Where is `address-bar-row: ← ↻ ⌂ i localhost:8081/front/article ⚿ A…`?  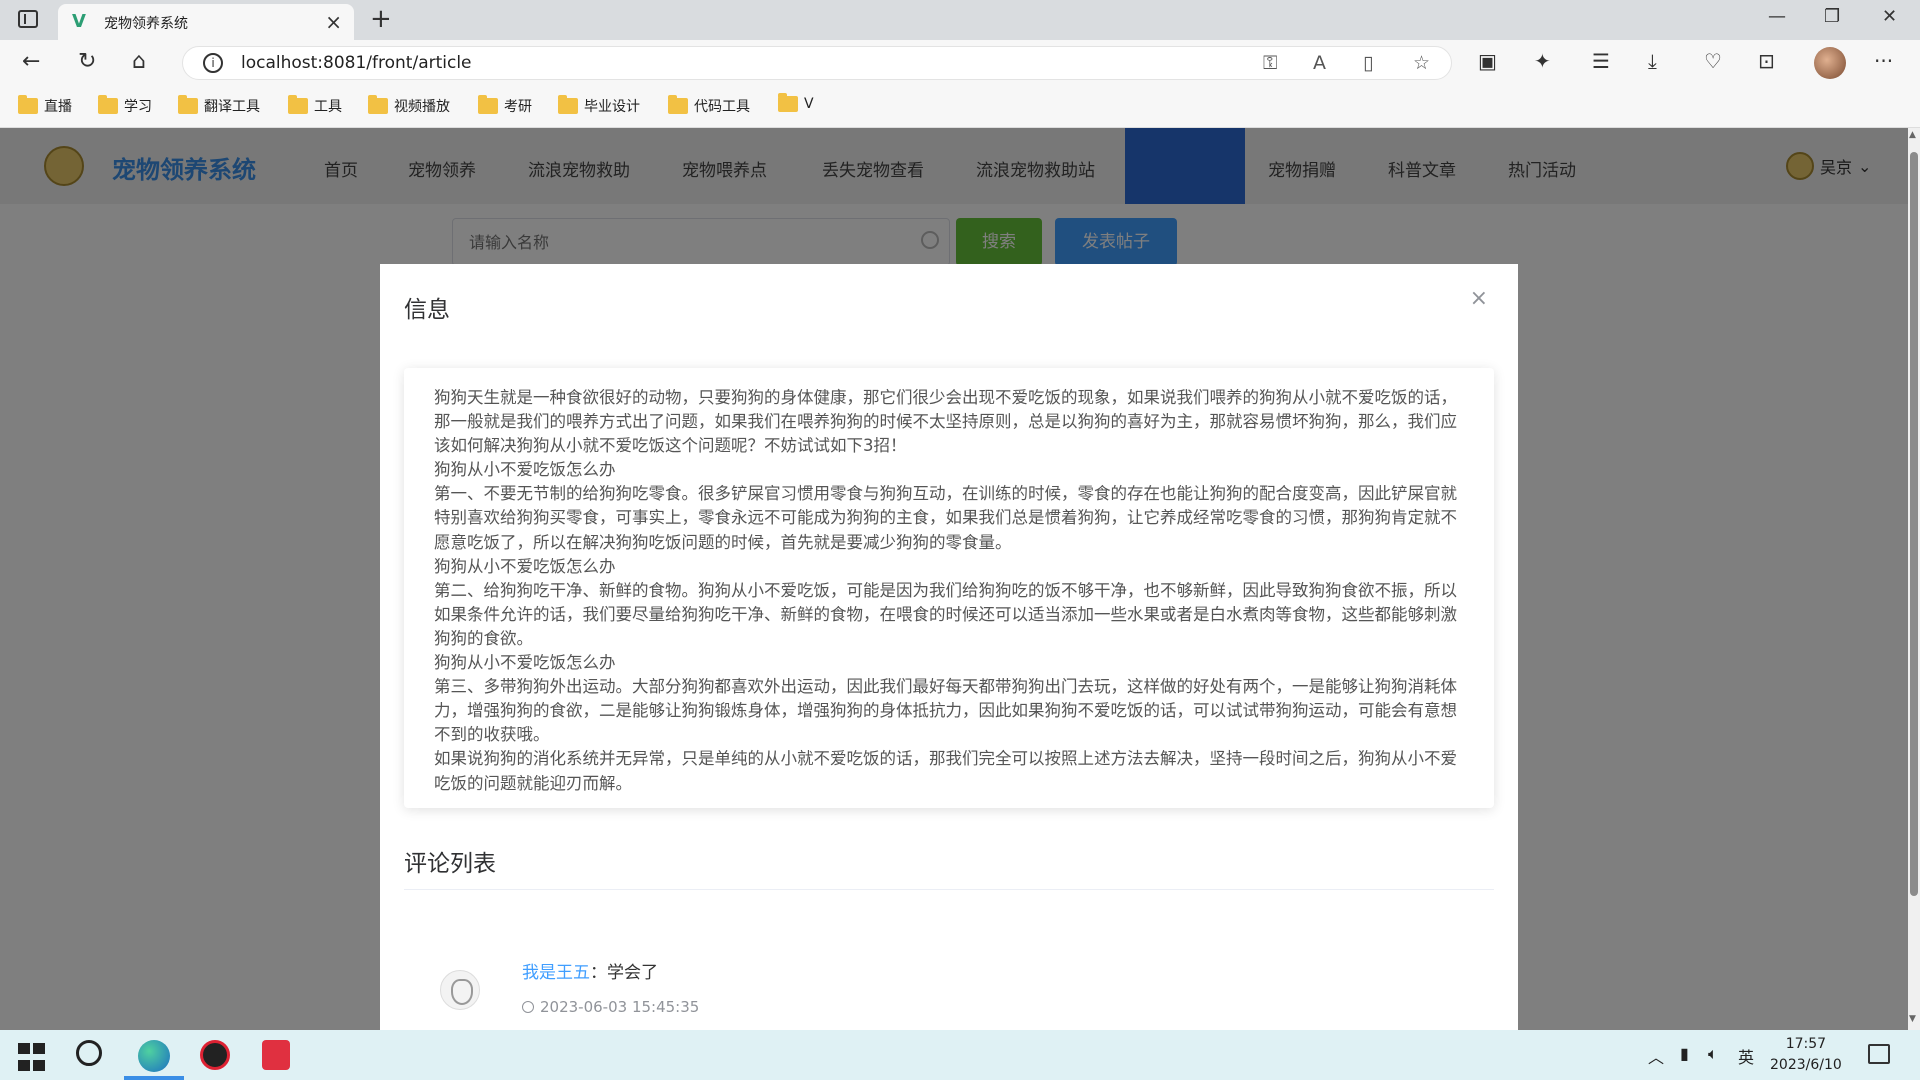
address-bar-row: ← ↻ ⌂ i localhost:8081/front/article ⚿ A… is located at coordinates (960, 63).